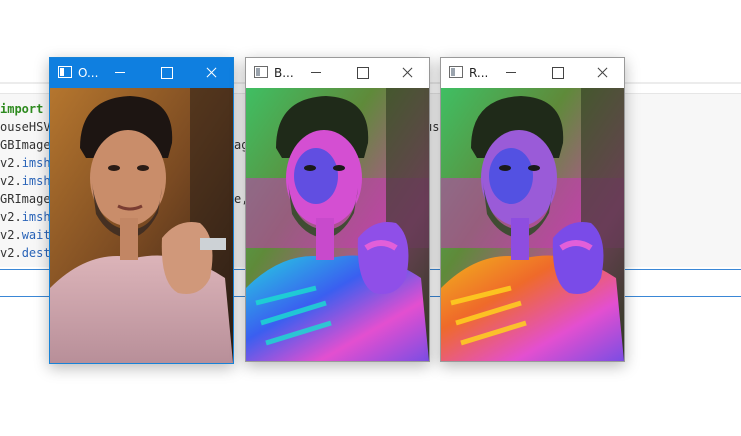 Image resolution: width=741 pixels, height=436 pixels. Describe the element at coordinates (22, 109) in the screenshot. I see `import-keyword: import` at that location.